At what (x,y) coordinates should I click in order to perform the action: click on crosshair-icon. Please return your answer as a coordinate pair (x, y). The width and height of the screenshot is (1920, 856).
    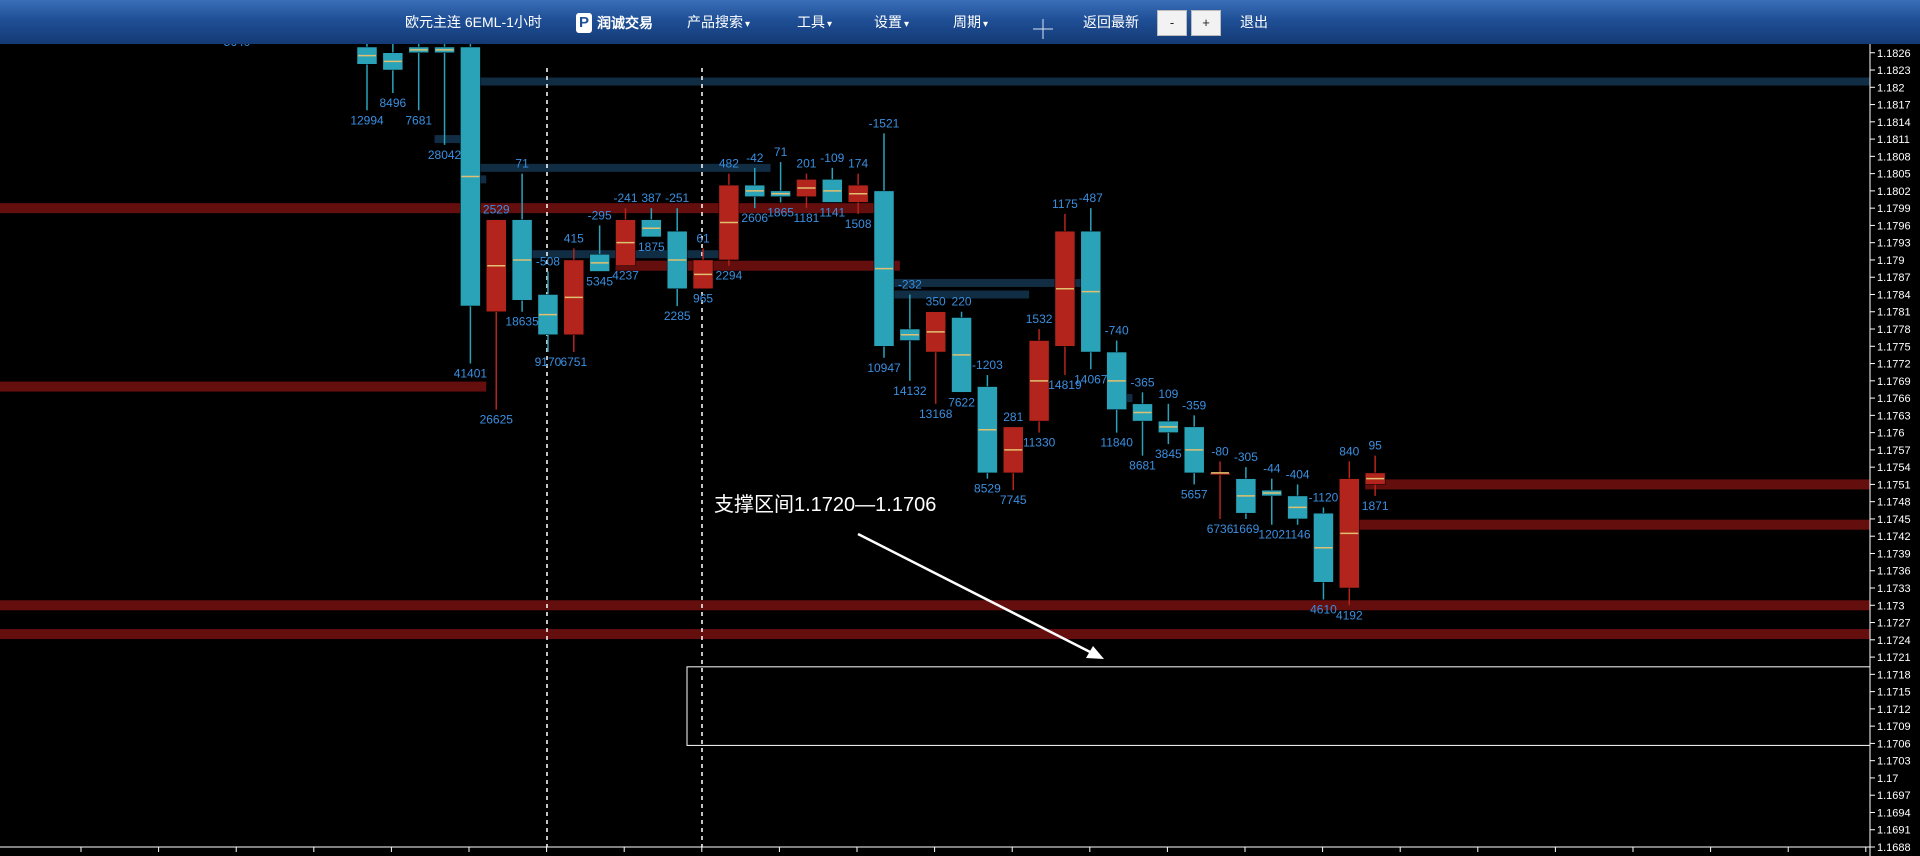
    Looking at the image, I should click on (1043, 25).